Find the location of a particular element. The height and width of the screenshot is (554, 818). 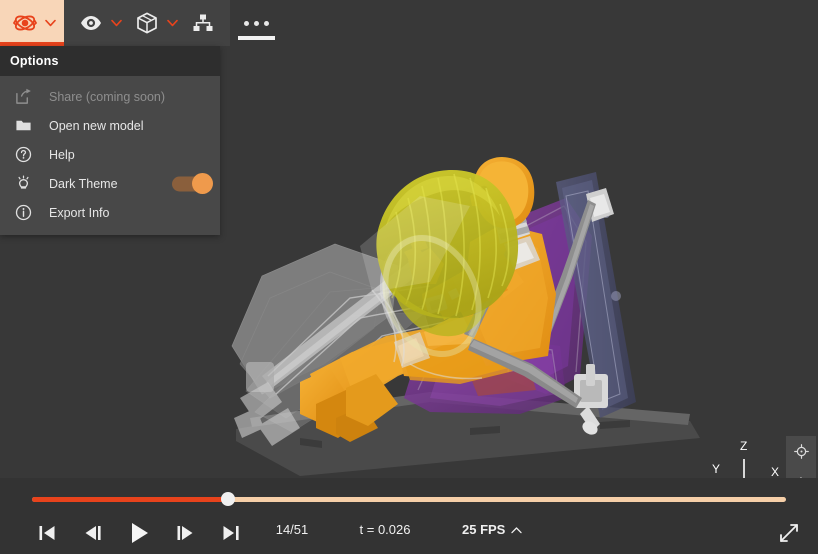

zoom-in-button: + is located at coordinates (801, 473).